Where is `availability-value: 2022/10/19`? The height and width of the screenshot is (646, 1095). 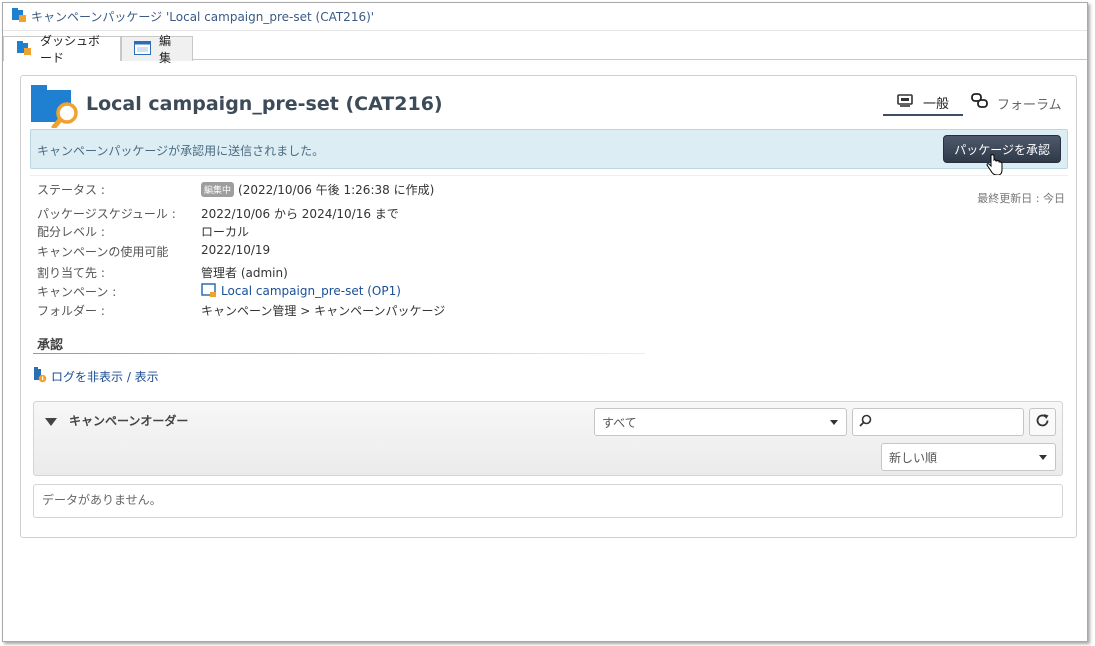
availability-value: 2022/10/19 is located at coordinates (236, 250).